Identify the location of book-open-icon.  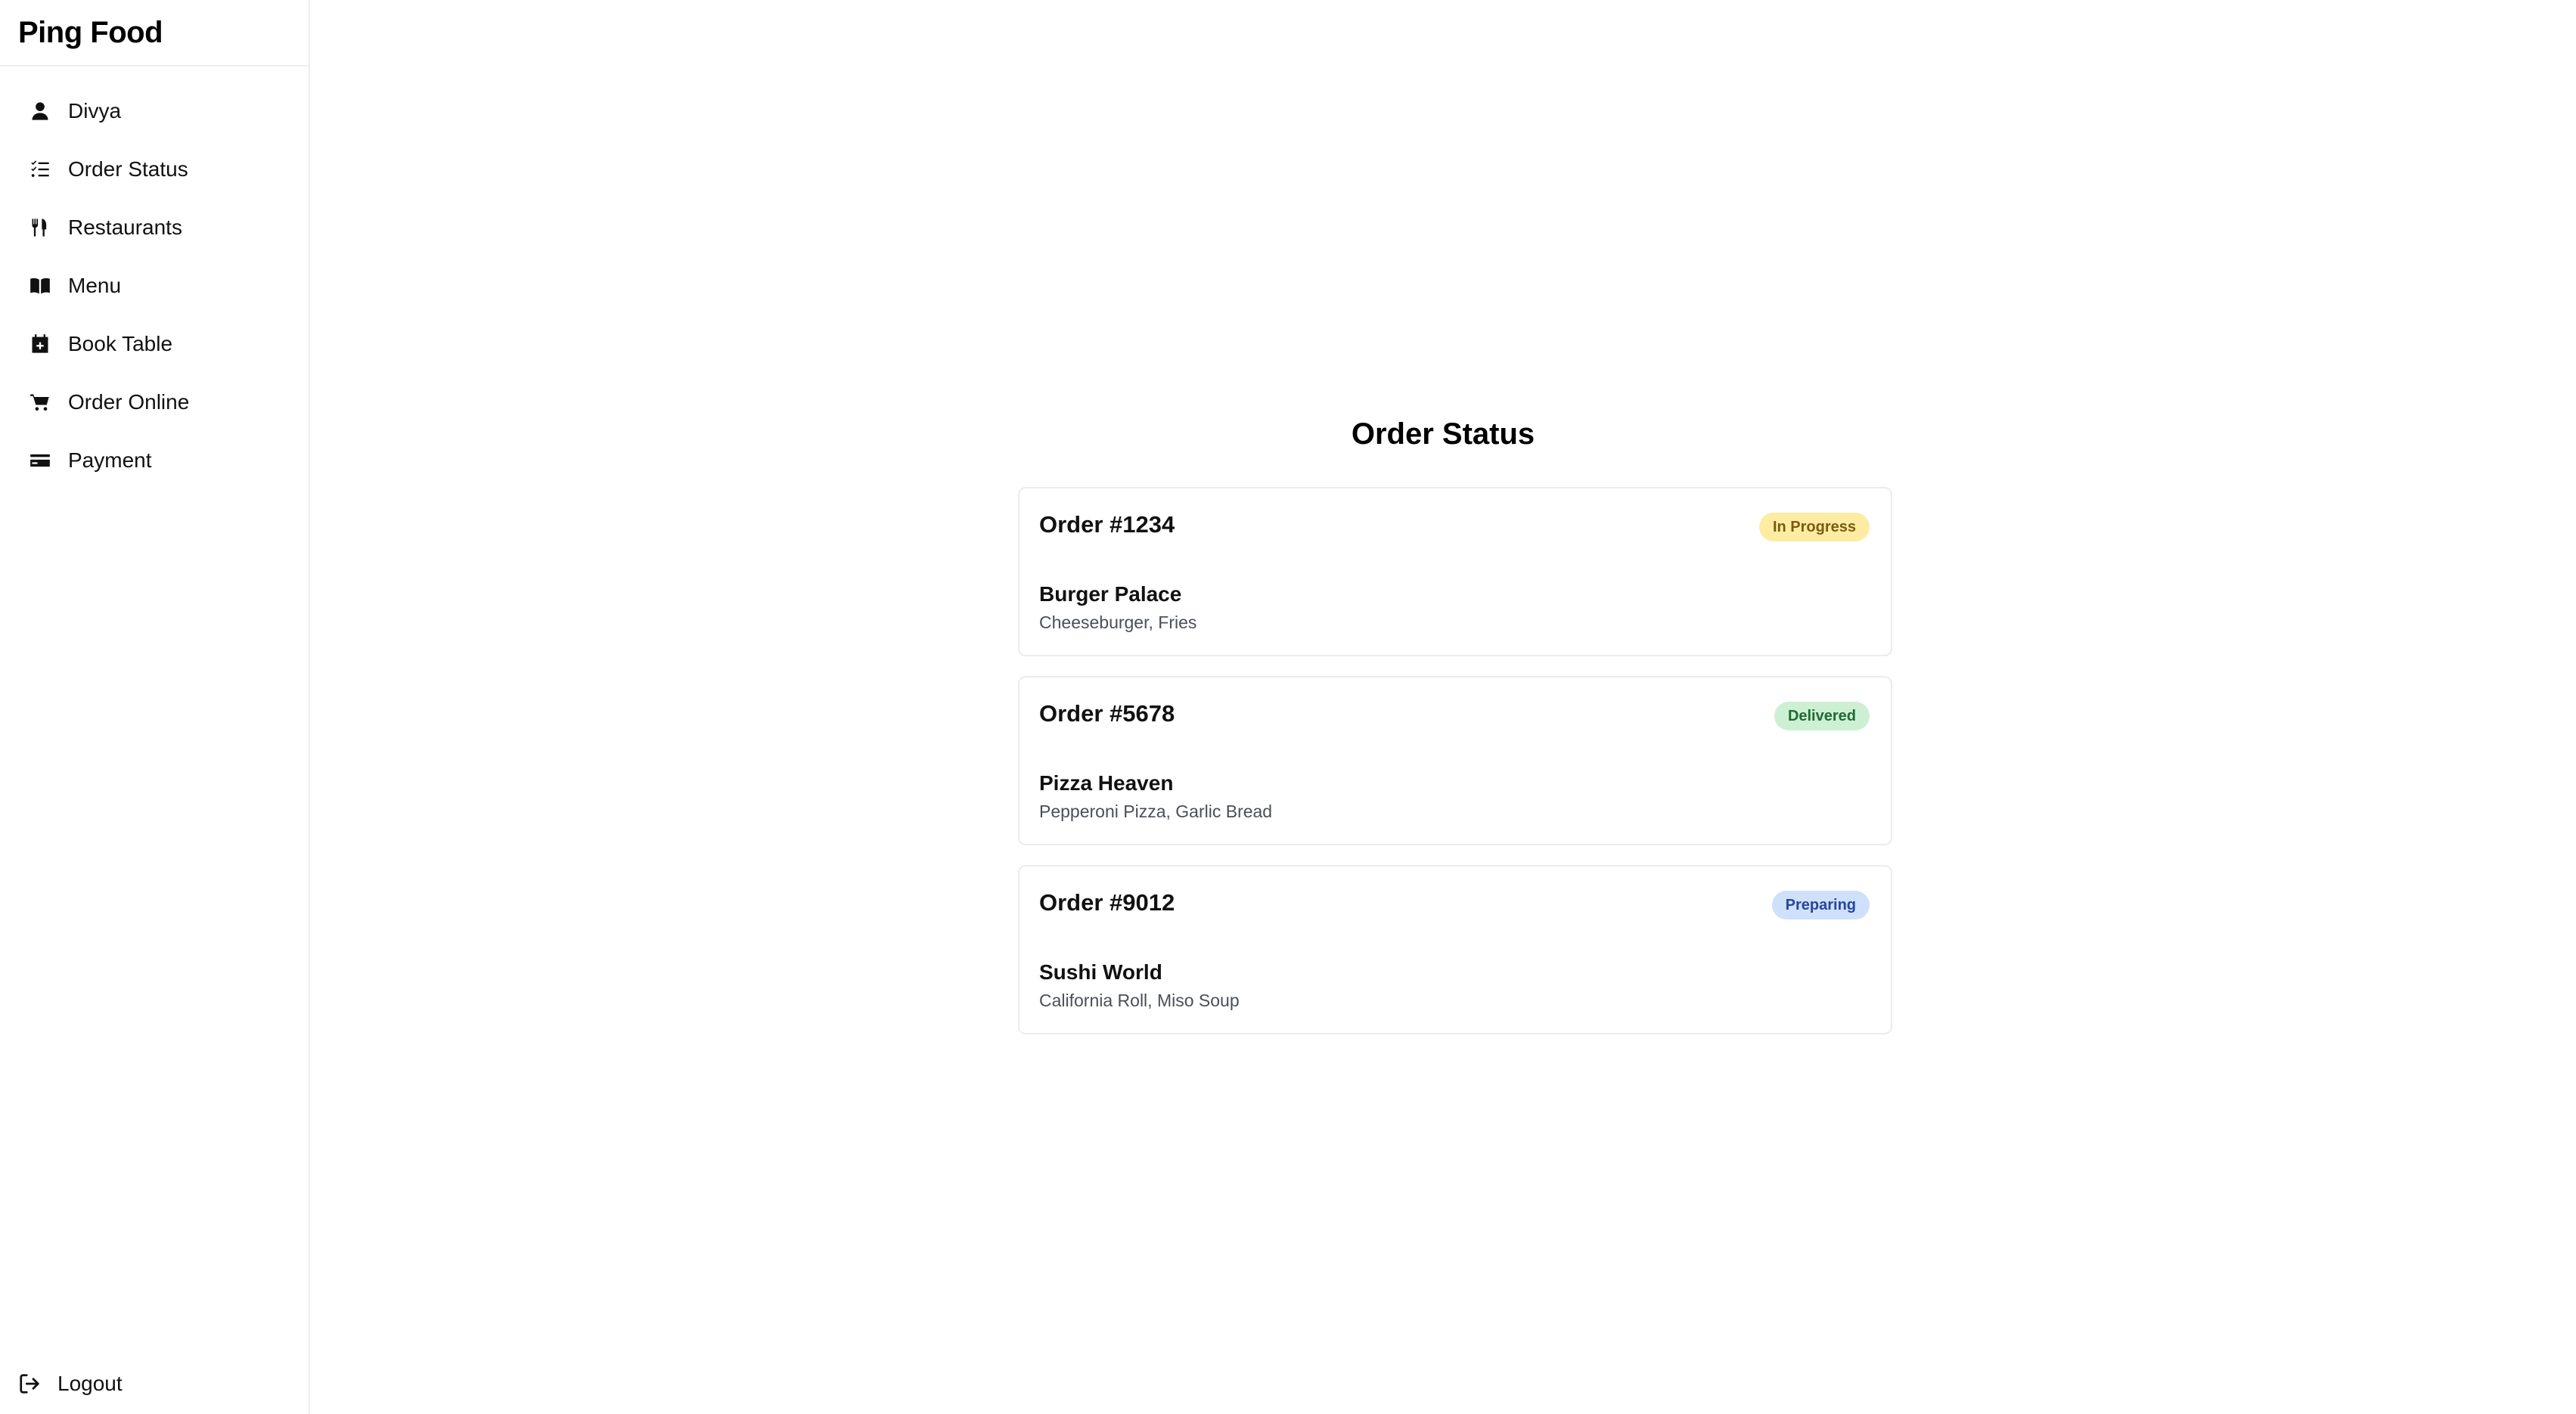
(40, 286).